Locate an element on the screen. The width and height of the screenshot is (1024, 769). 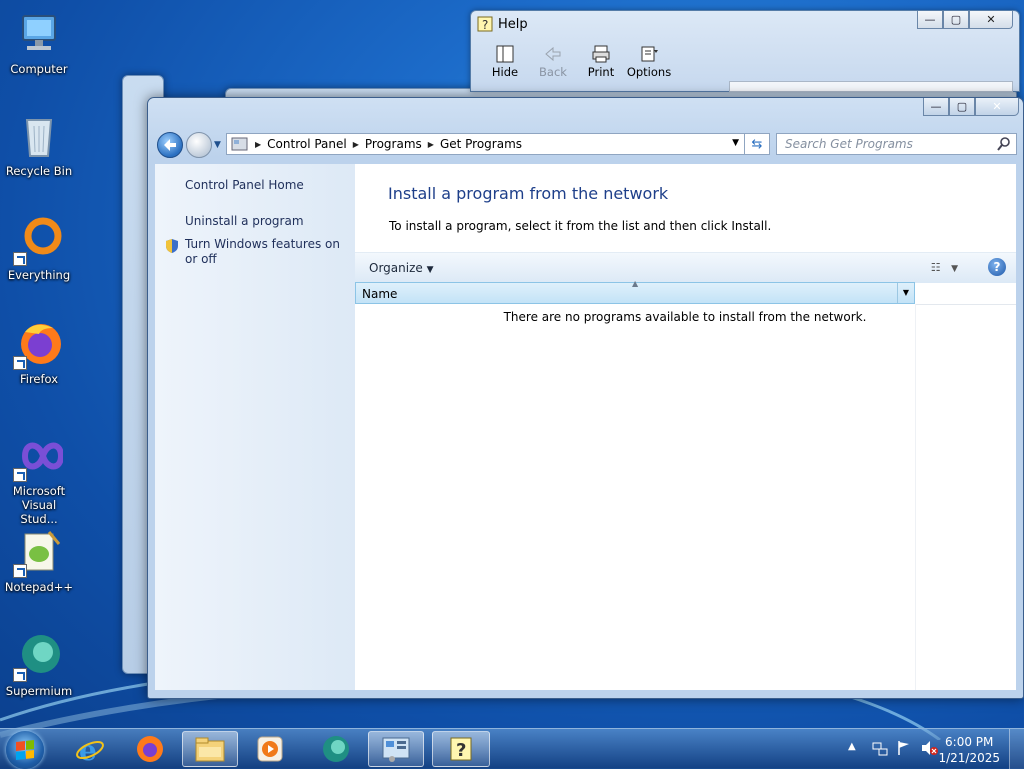
show-hidden-icons-button: ▲ is located at coordinates (852, 746).